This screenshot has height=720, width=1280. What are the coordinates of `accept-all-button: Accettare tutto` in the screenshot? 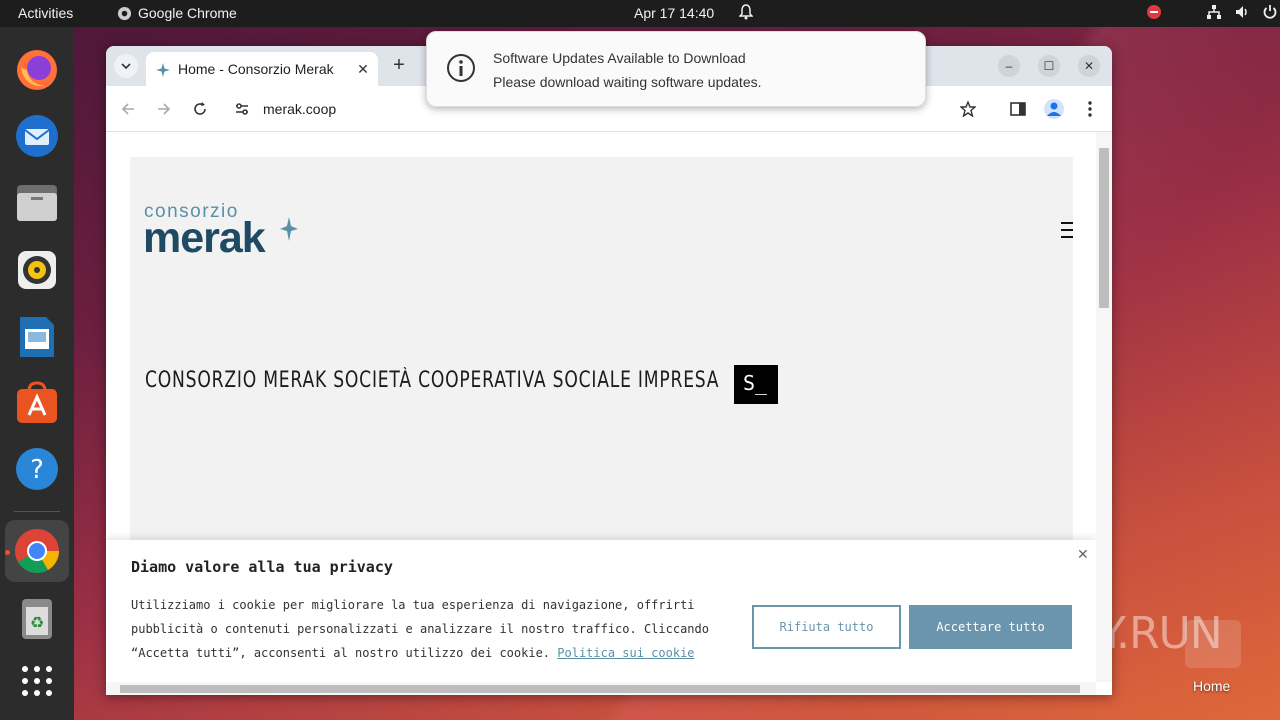 It's located at (990, 627).